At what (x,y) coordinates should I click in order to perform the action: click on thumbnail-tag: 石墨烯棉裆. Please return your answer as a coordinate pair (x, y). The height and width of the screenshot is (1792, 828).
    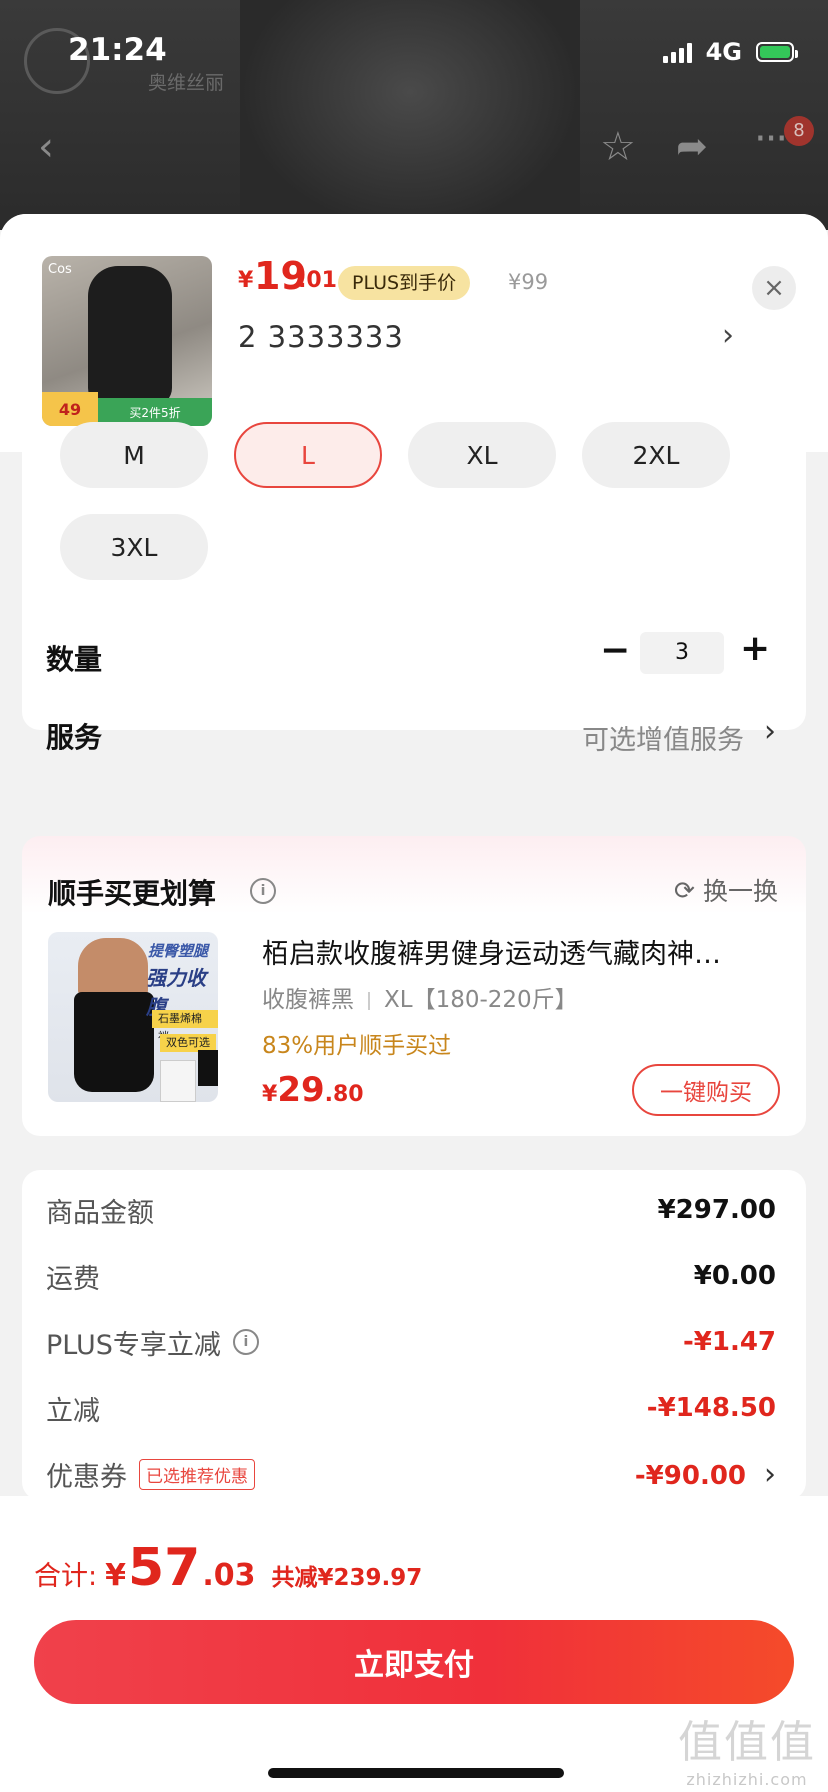
    Looking at the image, I should click on (185, 1026).